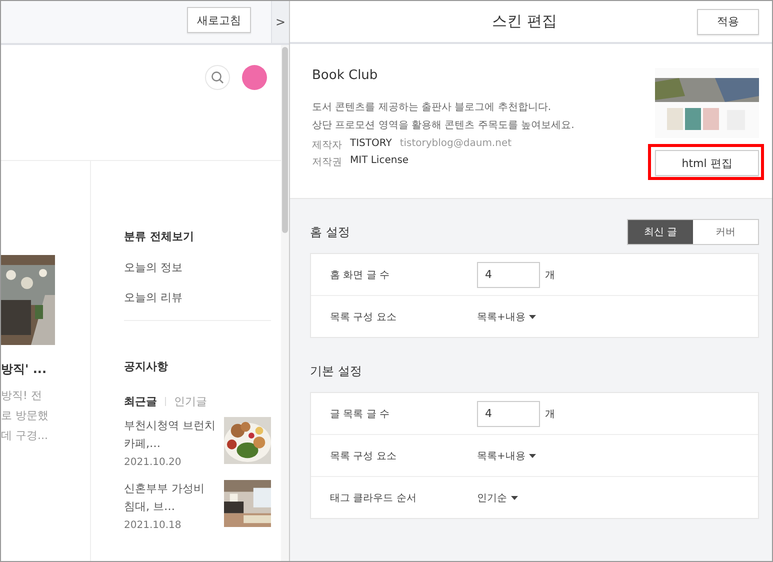 The image size is (773, 562). Describe the element at coordinates (432, 108) in the screenshot. I see `skin-description: 도서 콘텐츠를 제공하는 출판사 블로그에 추천합니다.` at that location.